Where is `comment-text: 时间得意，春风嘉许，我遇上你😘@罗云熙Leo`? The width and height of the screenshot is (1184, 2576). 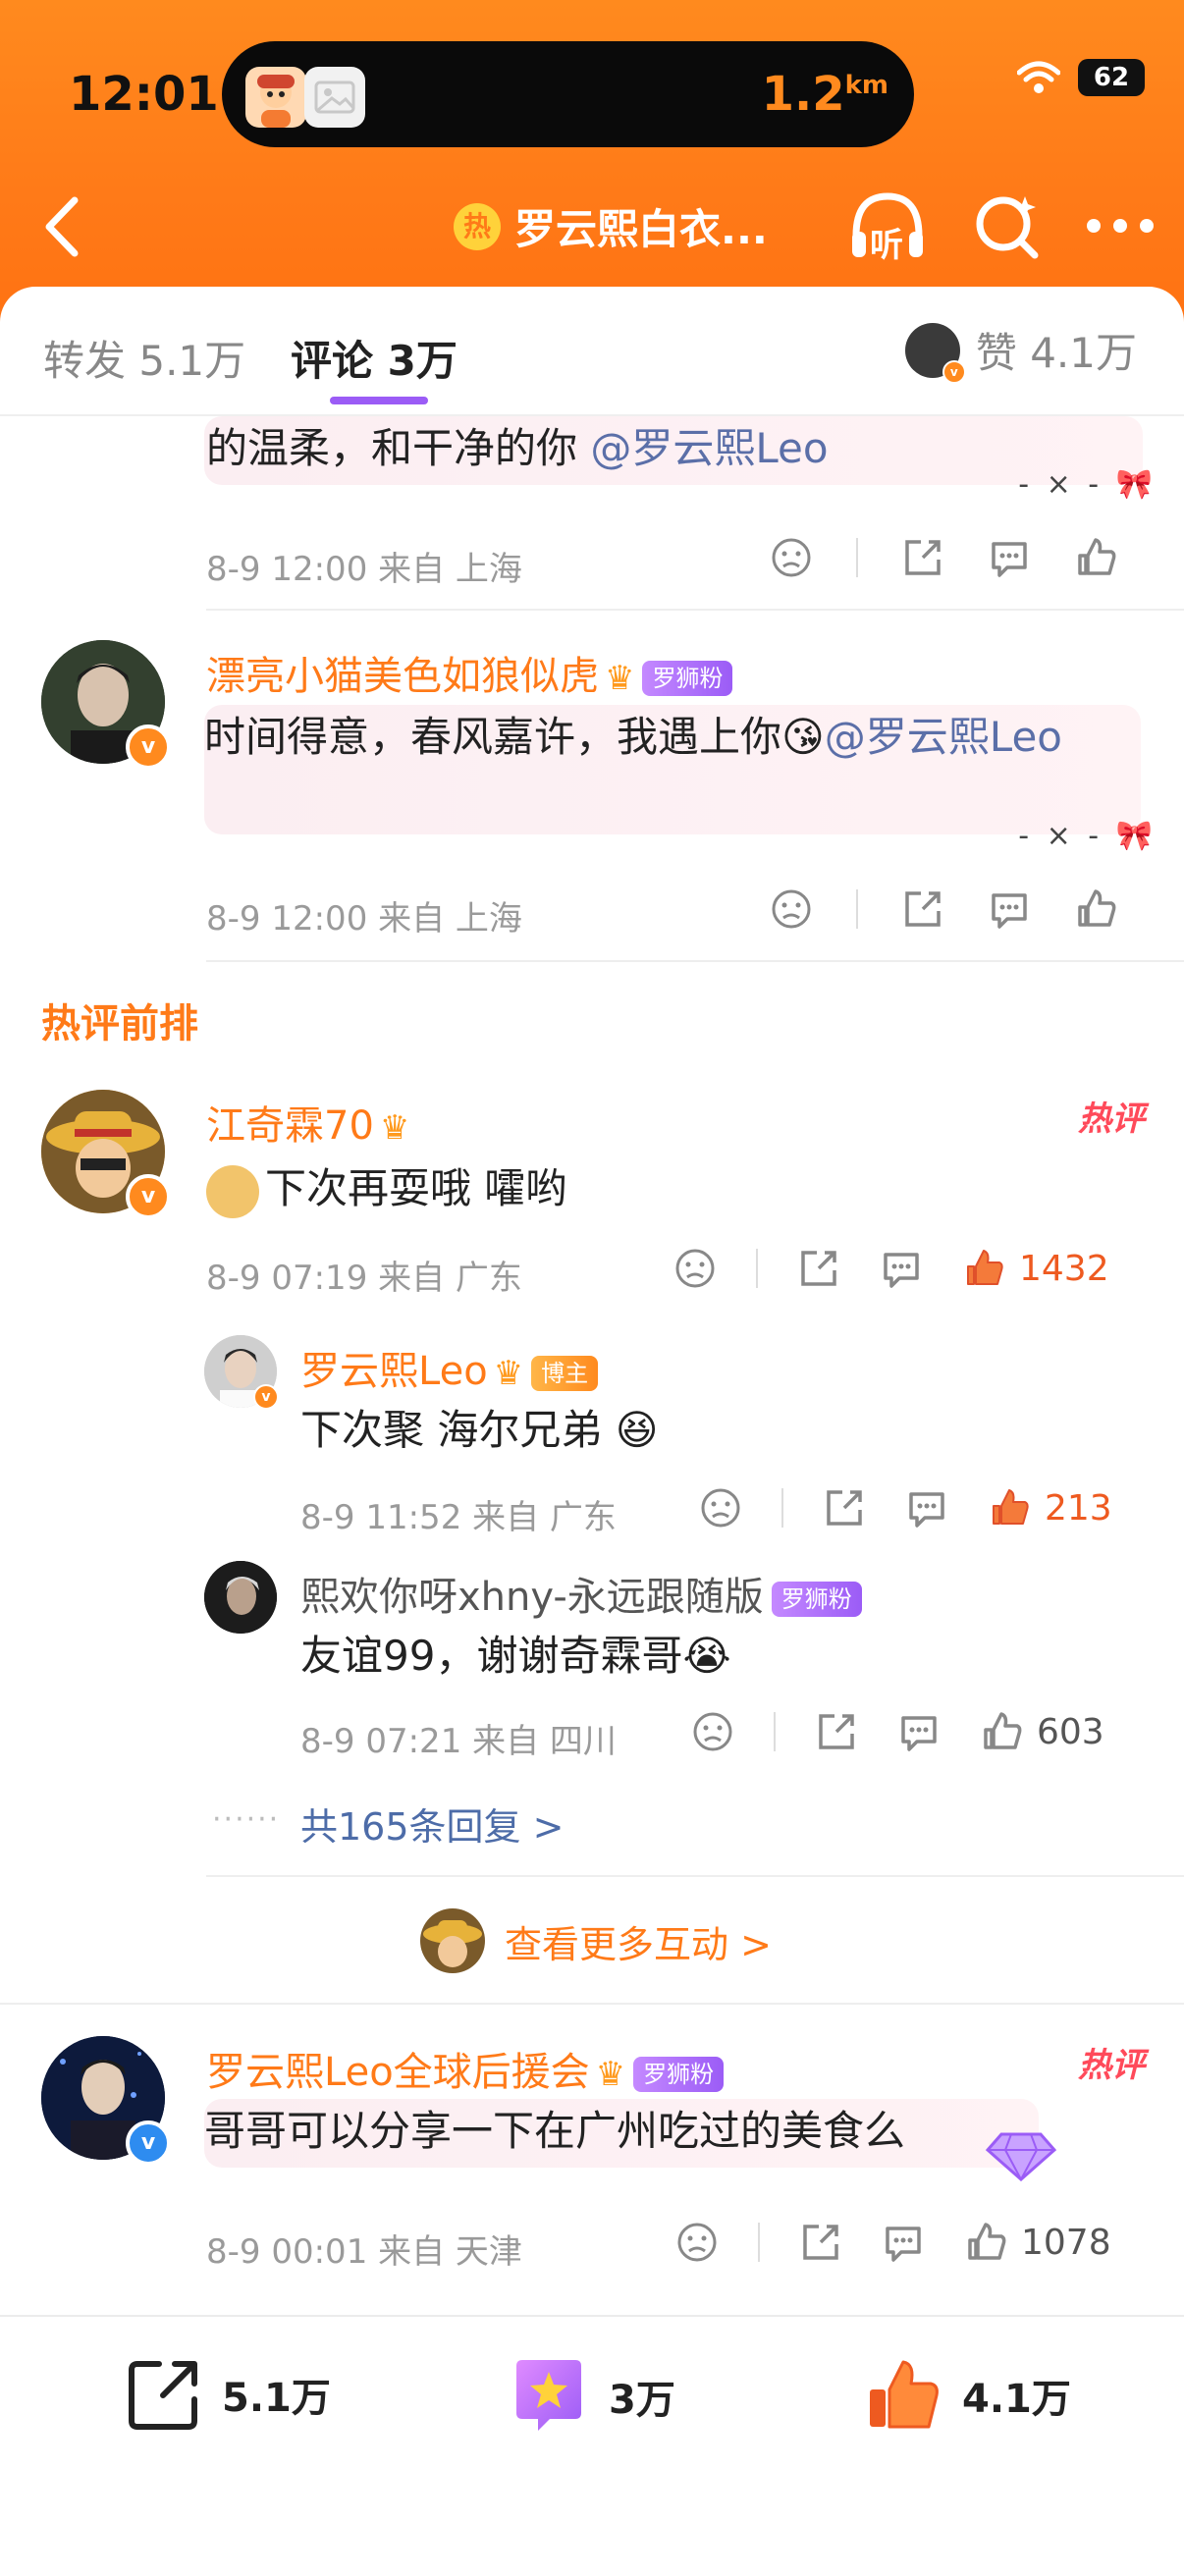 comment-text: 时间得意，春风嘉许，我遇上你😘@罗云熙Leo is located at coordinates (672, 769).